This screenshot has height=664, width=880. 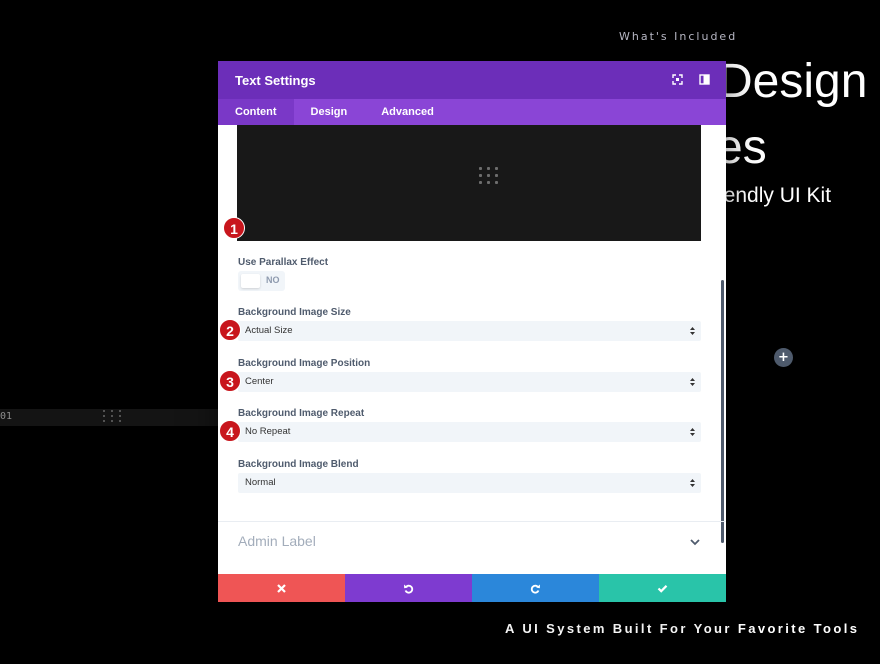 I want to click on cancel-button, so click(x=281, y=588).